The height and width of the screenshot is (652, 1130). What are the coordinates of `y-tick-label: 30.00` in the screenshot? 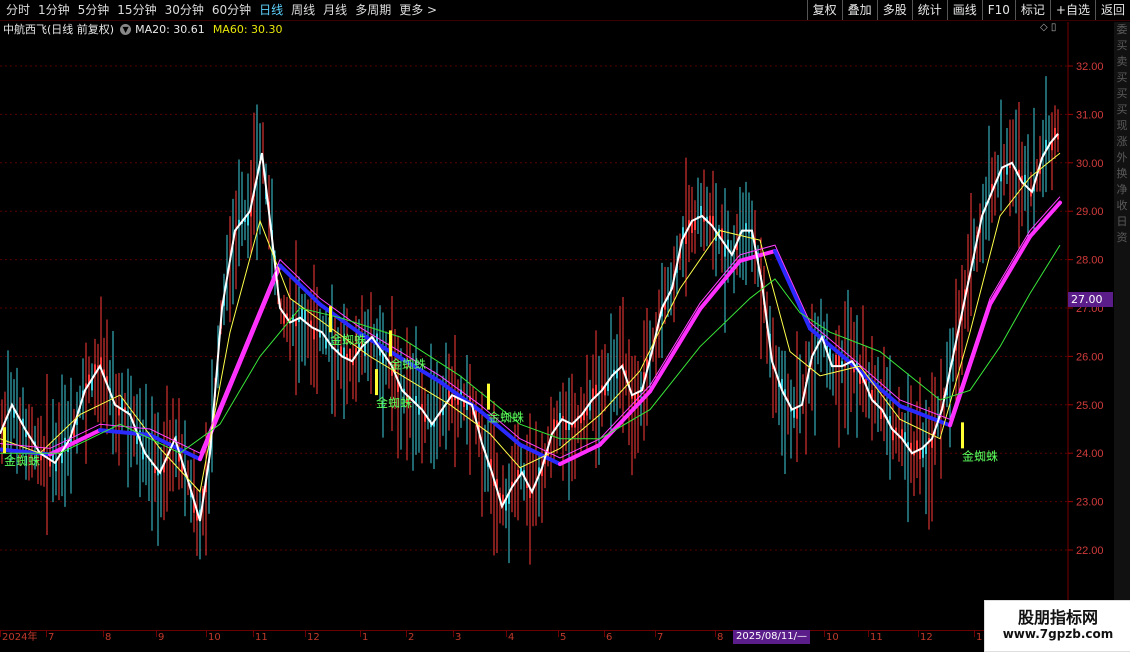 It's located at (1090, 164).